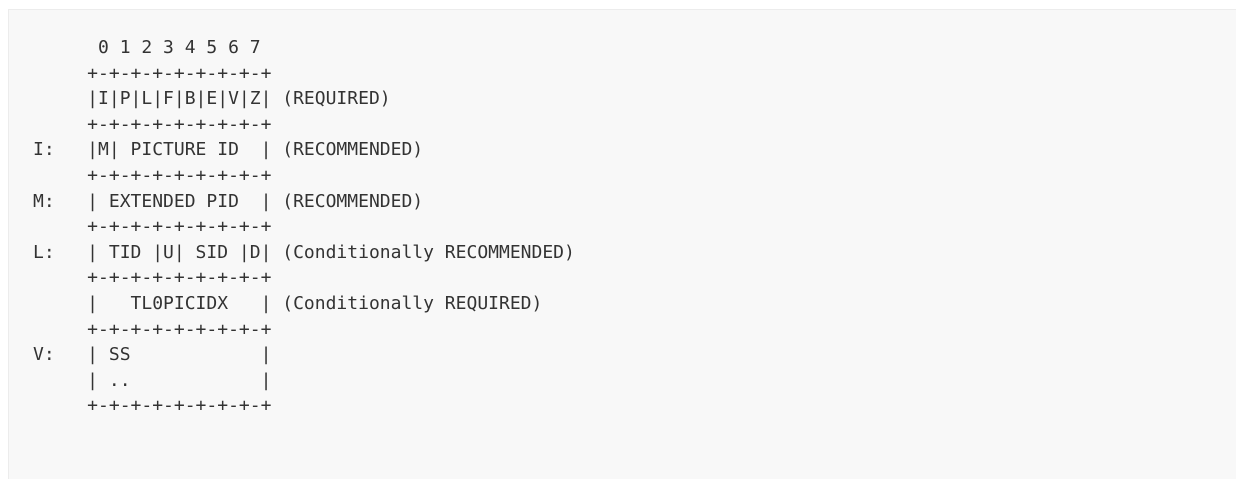 This screenshot has height=481, width=1239. I want to click on code-line-bit-numbers: 0 1 2 3 4 5 6 7, so click(147, 47).